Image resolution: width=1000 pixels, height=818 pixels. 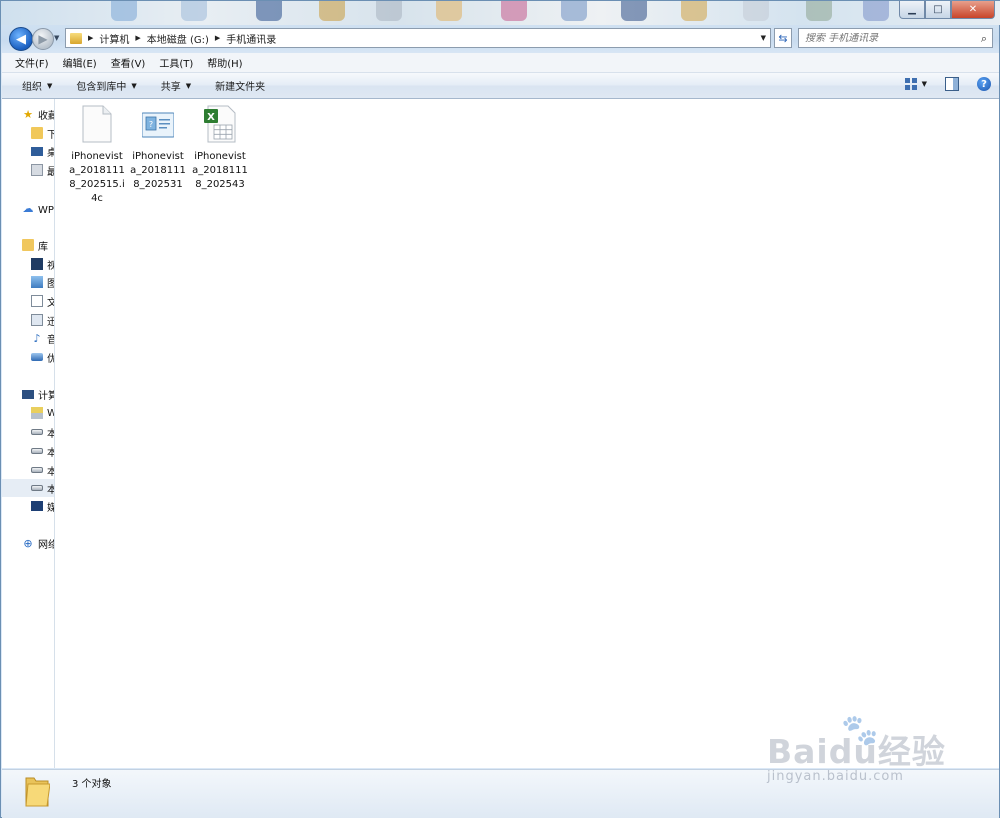 What do you see at coordinates (50, 282) in the screenshot?
I see `nav-label: 图片` at bounding box center [50, 282].